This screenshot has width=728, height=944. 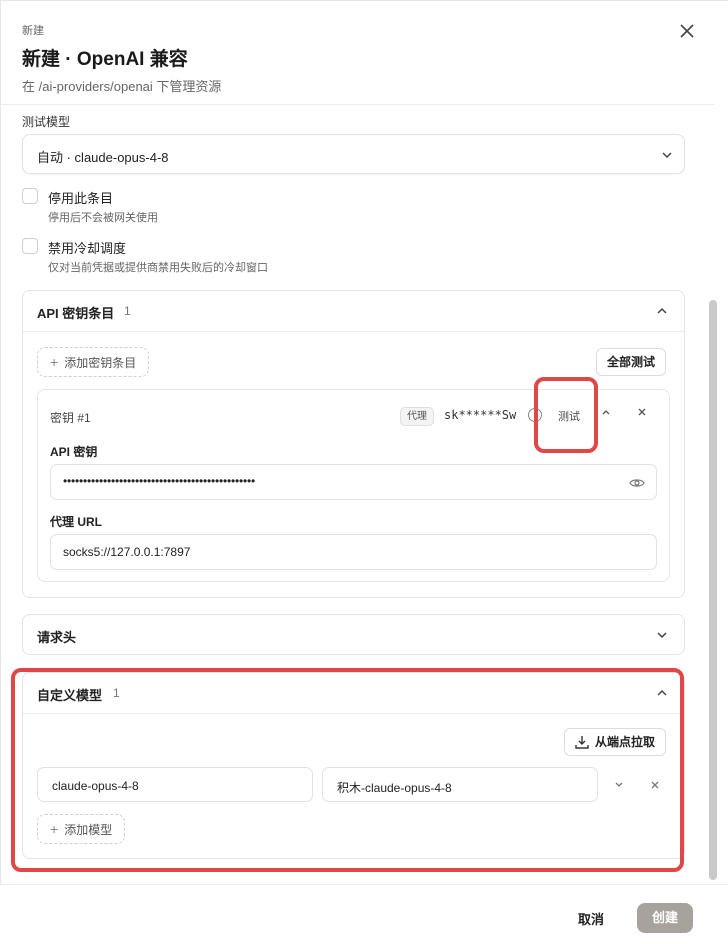 I want to click on proxy-url-input: socks5://127.0.0.1:7897, so click(x=353, y=552).